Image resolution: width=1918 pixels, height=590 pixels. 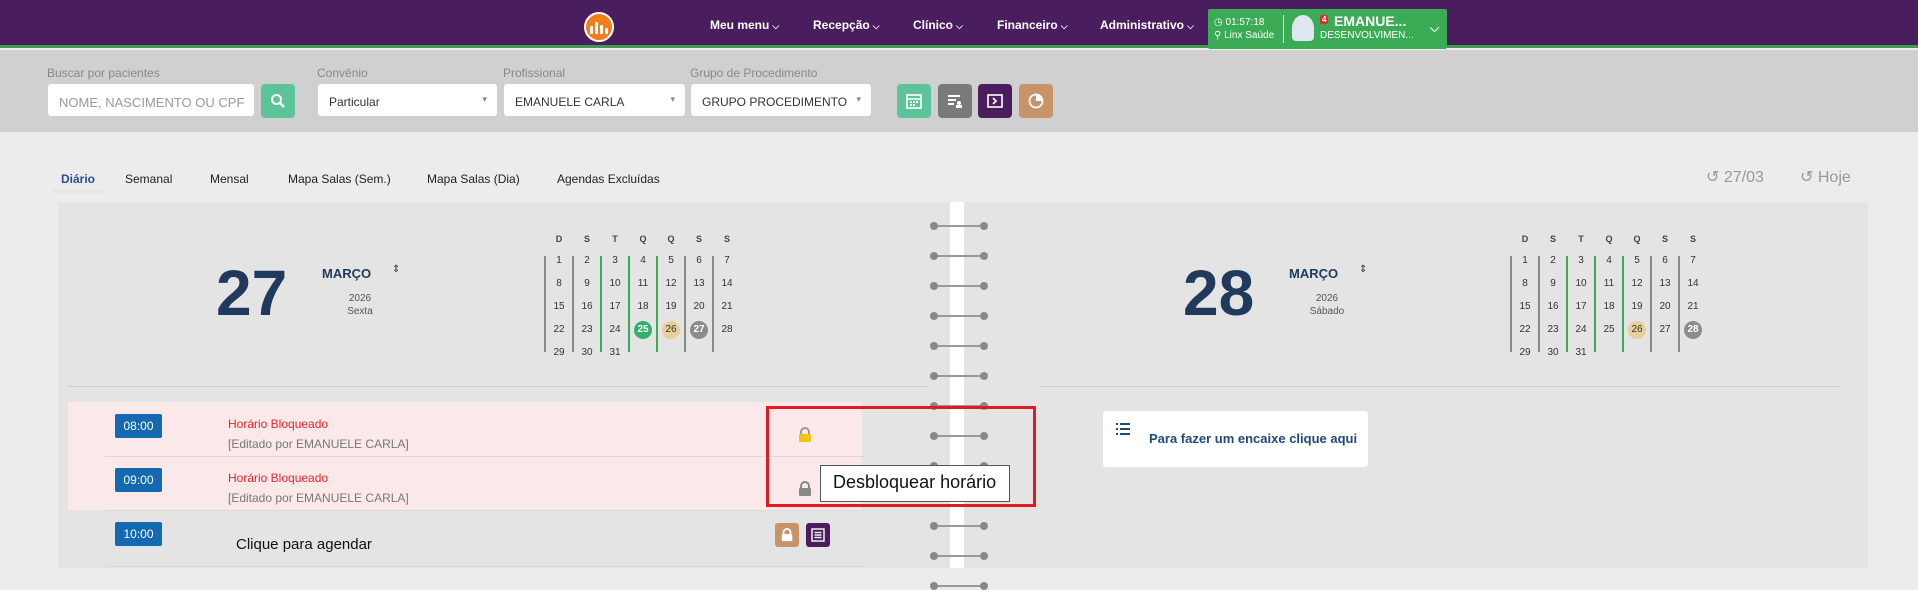 I want to click on search-button, so click(x=278, y=101).